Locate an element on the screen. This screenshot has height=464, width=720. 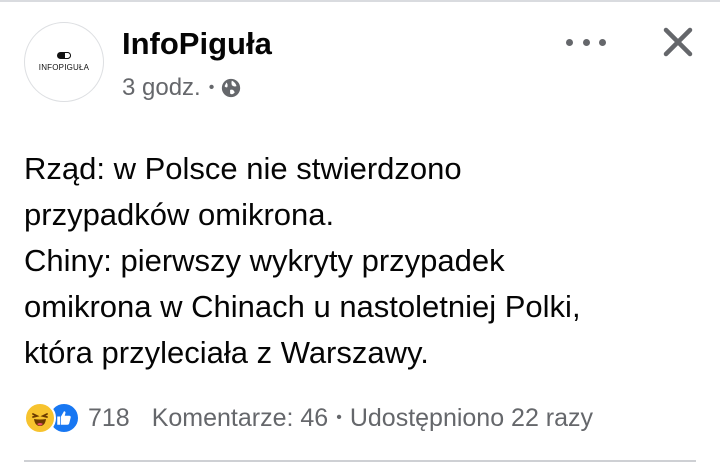
reactions-summary is located at coordinates (52, 418).